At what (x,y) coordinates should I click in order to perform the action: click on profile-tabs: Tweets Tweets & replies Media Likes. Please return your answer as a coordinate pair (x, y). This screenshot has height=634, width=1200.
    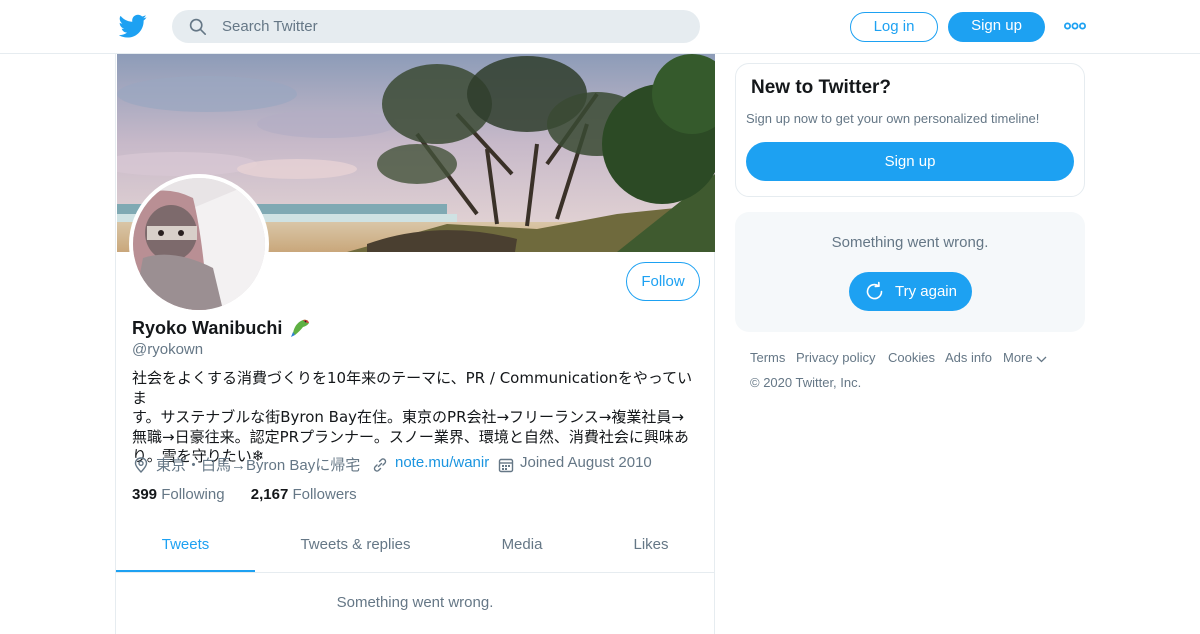
    Looking at the image, I should click on (415, 547).